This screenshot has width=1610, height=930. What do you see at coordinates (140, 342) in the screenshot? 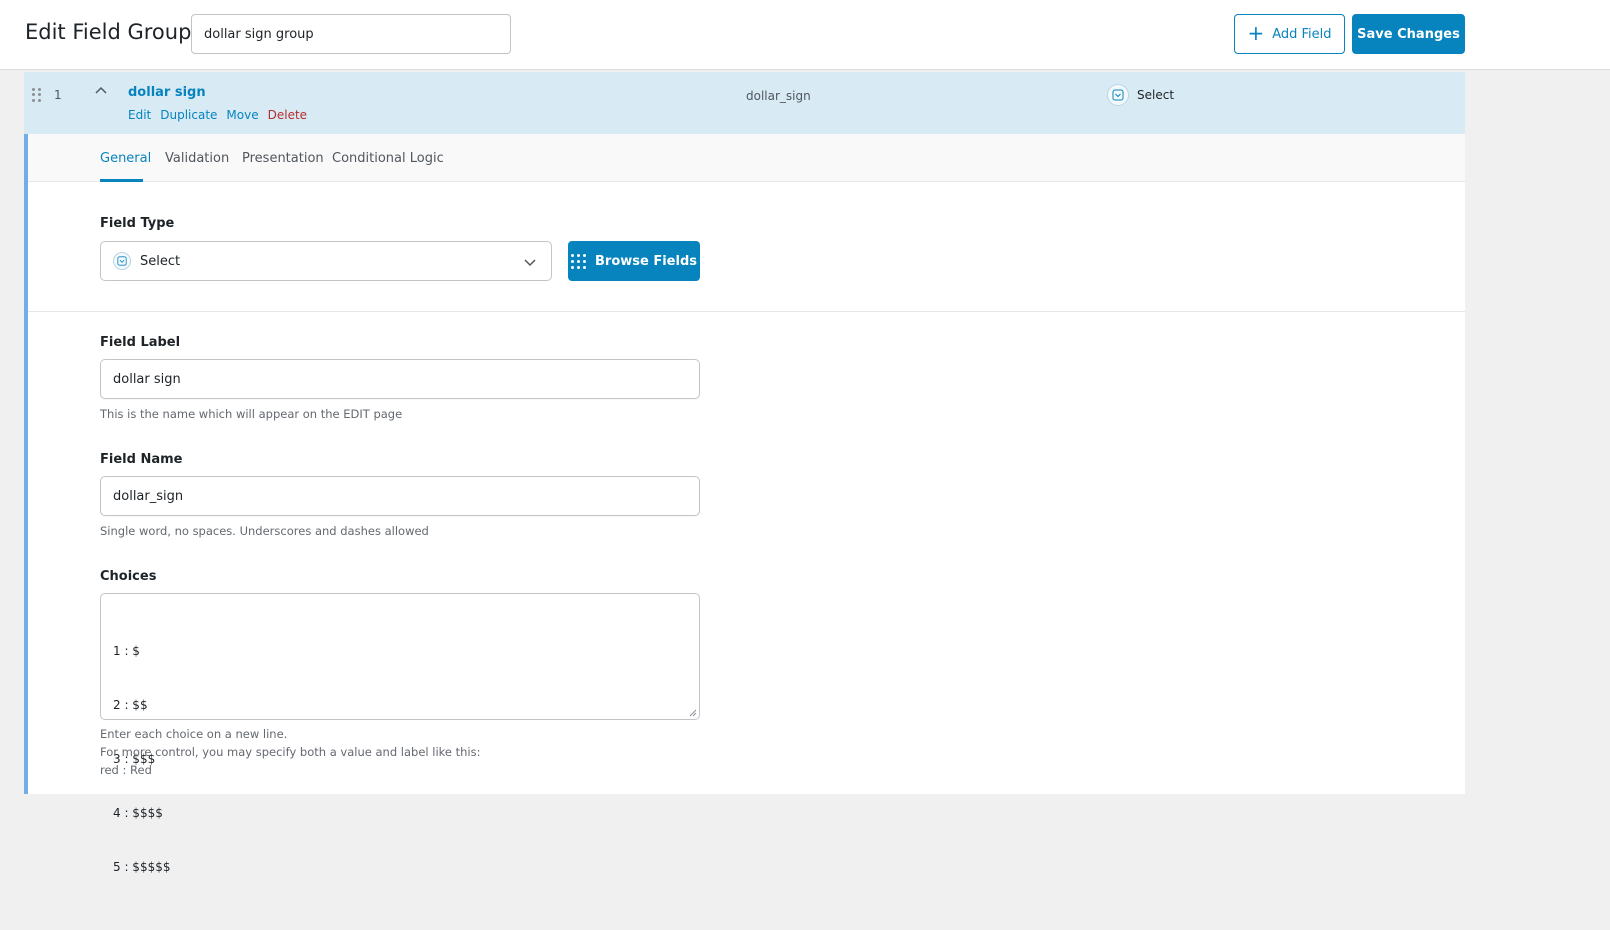
I see `field-label-heading: Field Label` at bounding box center [140, 342].